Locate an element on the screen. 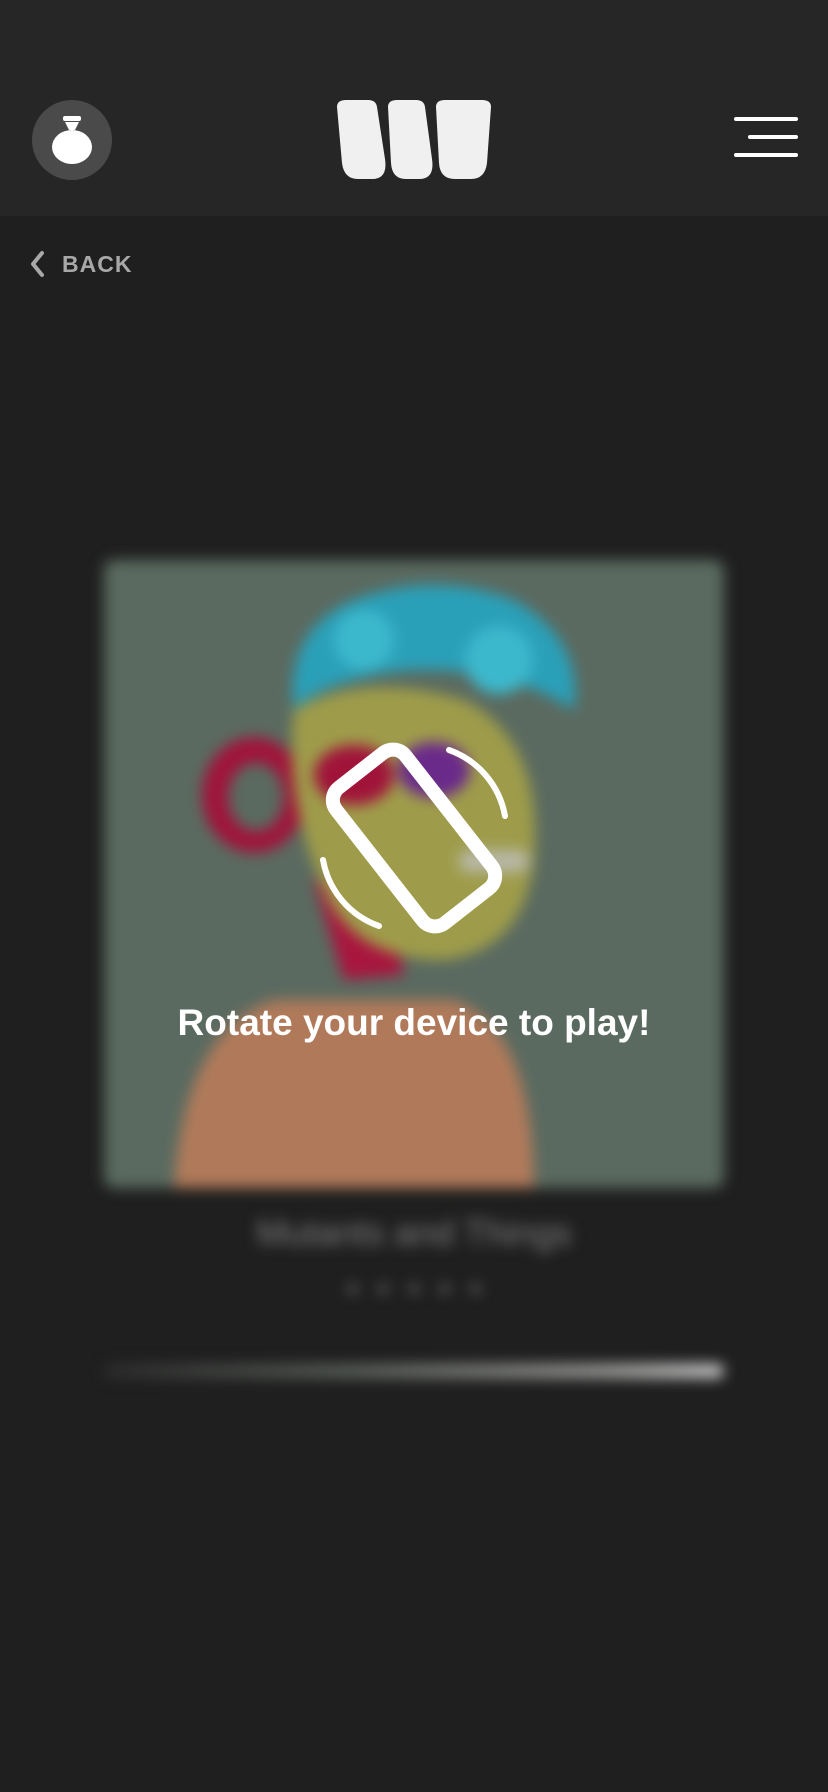 Image resolution: width=828 pixels, height=1792 pixels. money-bag-icon is located at coordinates (72, 140).